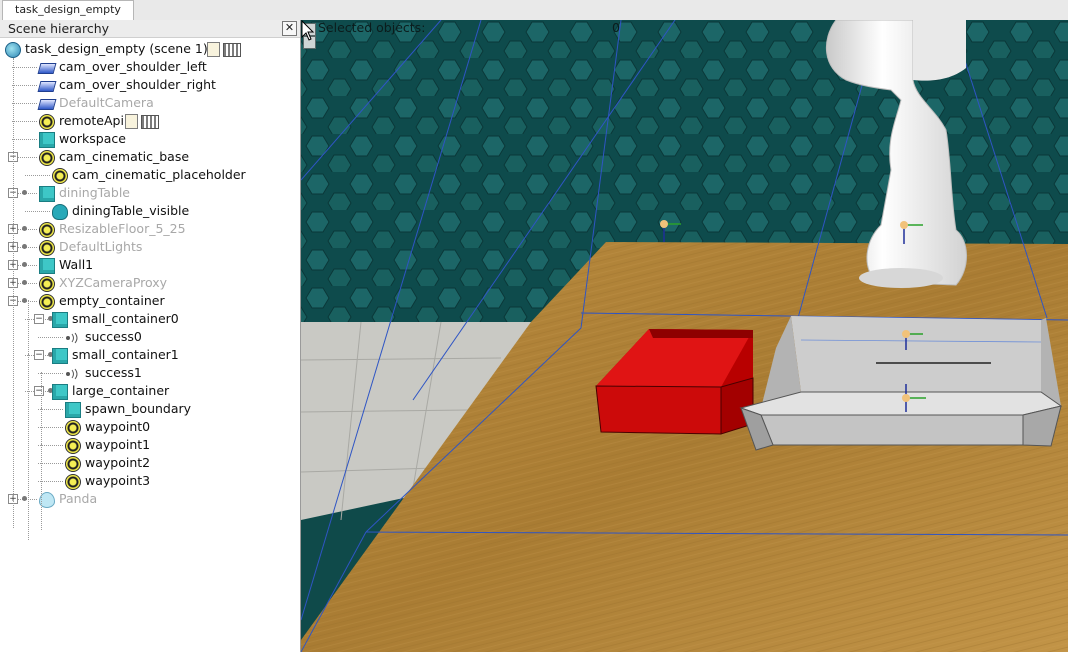 The width and height of the screenshot is (1068, 652). I want to click on tree-row-defaultcamera: DefaultCamera, so click(149, 103).